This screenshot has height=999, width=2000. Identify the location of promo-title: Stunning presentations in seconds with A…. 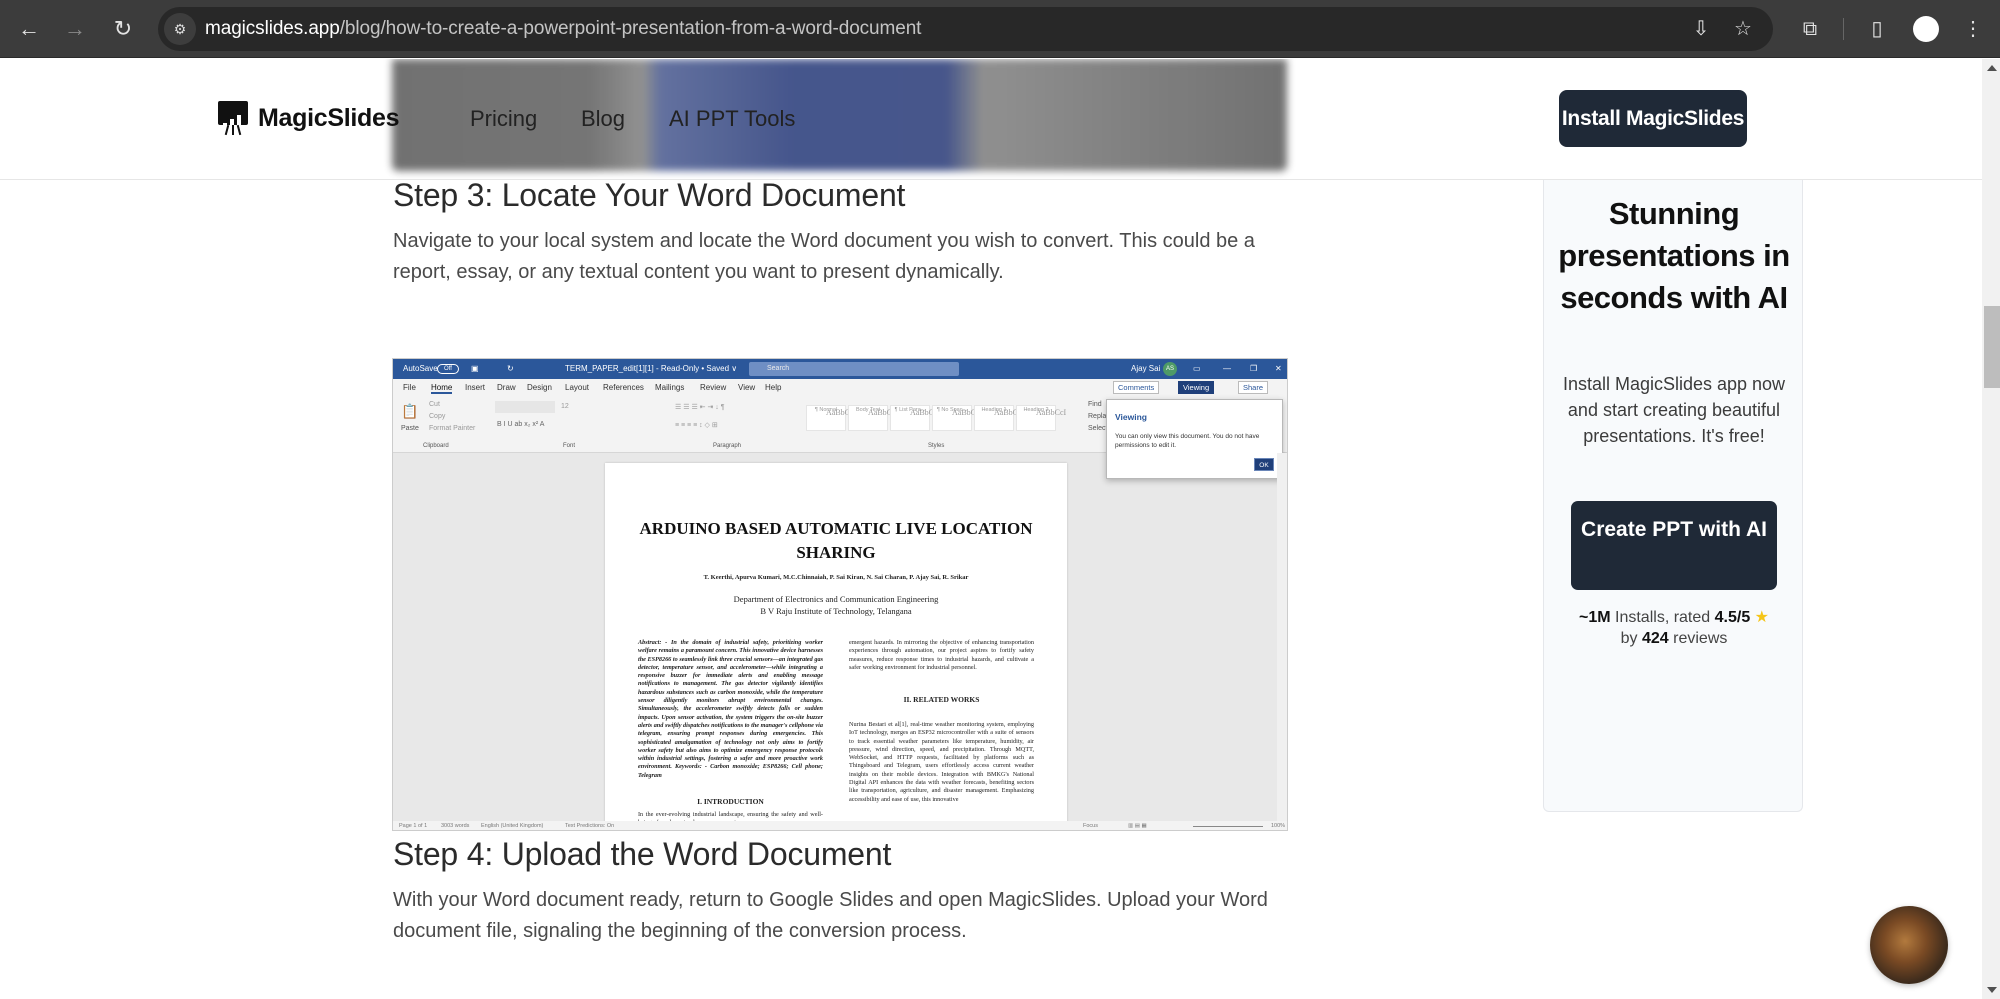
(1674, 255).